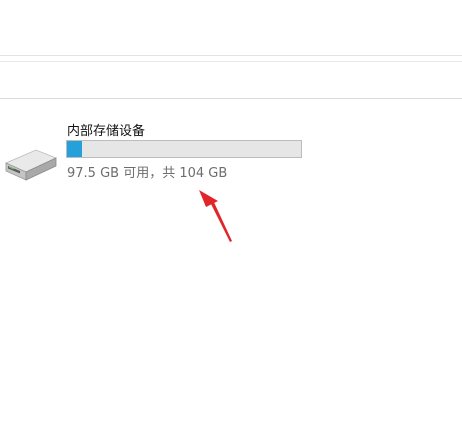 This screenshot has width=462, height=427. I want to click on toolbar-area, so click(231, 27).